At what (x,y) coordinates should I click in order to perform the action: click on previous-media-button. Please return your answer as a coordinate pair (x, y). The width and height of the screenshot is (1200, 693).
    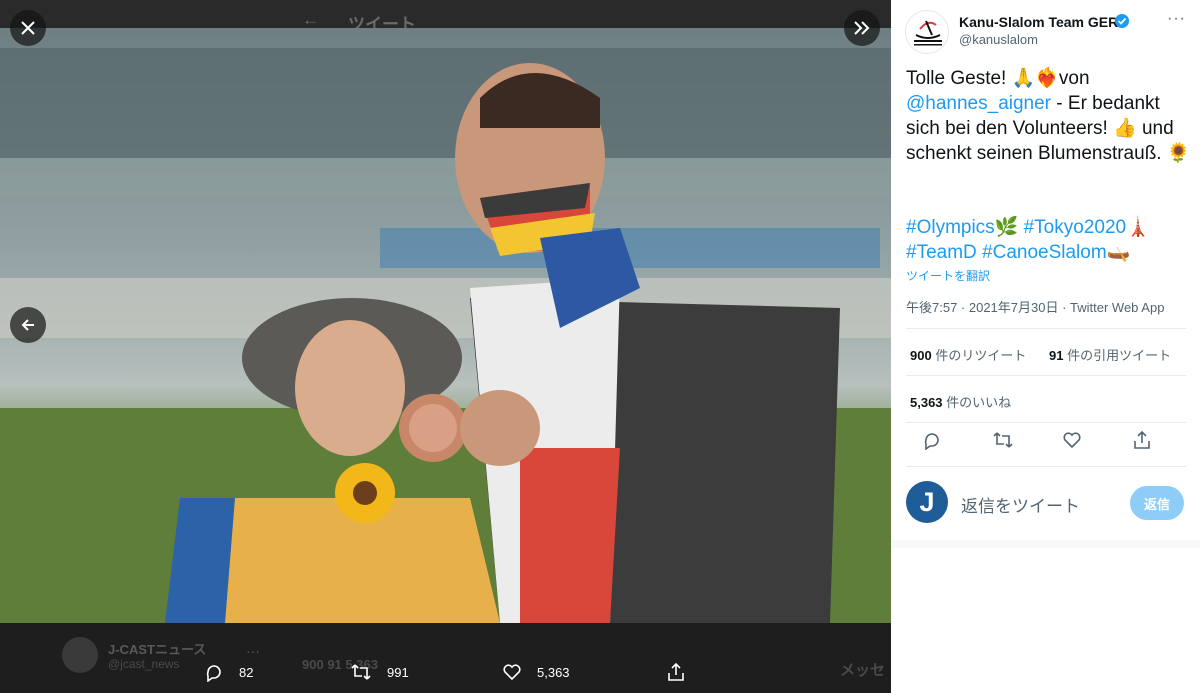
    Looking at the image, I should click on (28, 325).